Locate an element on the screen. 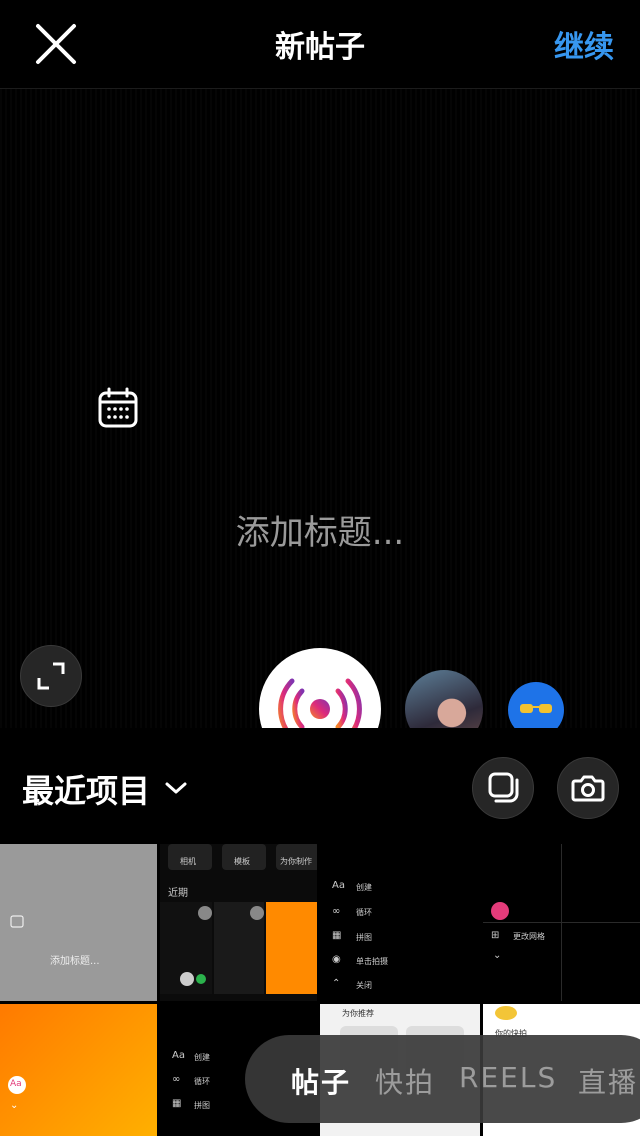 Image resolution: width=640 pixels, height=1136 pixels. broadcast-icon is located at coordinates (320, 703).